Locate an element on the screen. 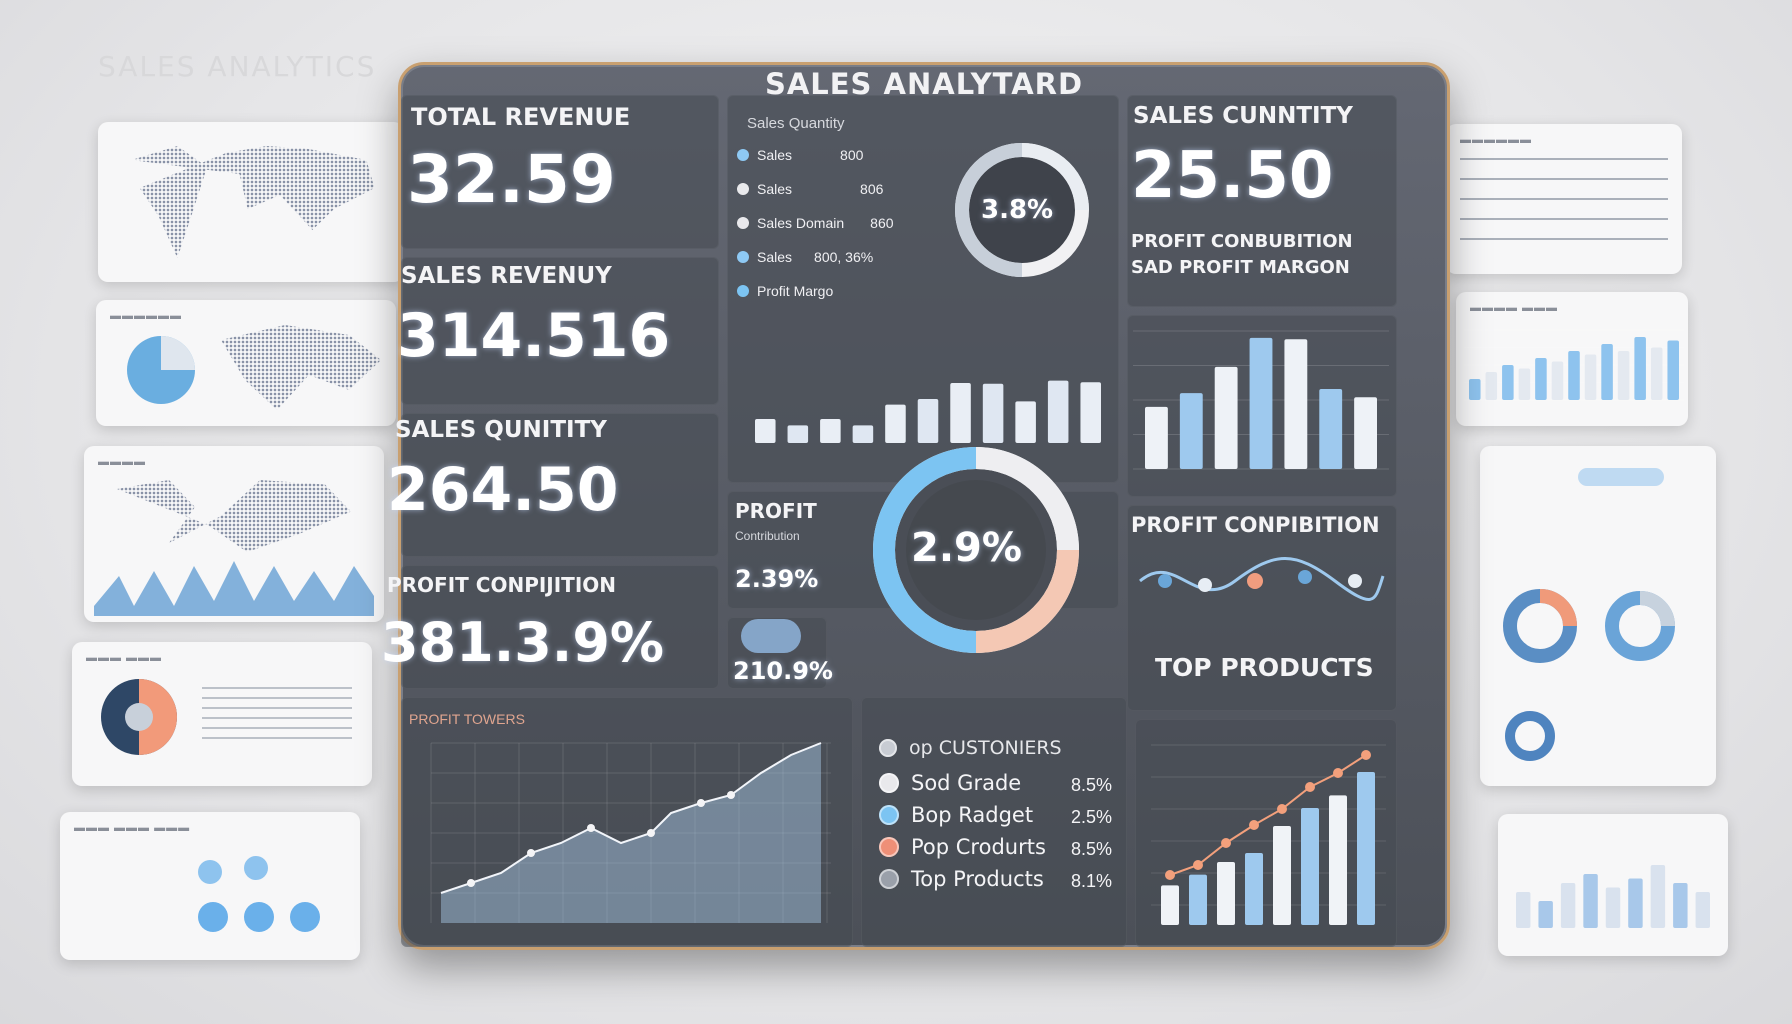 This screenshot has width=1792, height=1024. legend-row: Sales Domain 860 is located at coordinates (815, 223).